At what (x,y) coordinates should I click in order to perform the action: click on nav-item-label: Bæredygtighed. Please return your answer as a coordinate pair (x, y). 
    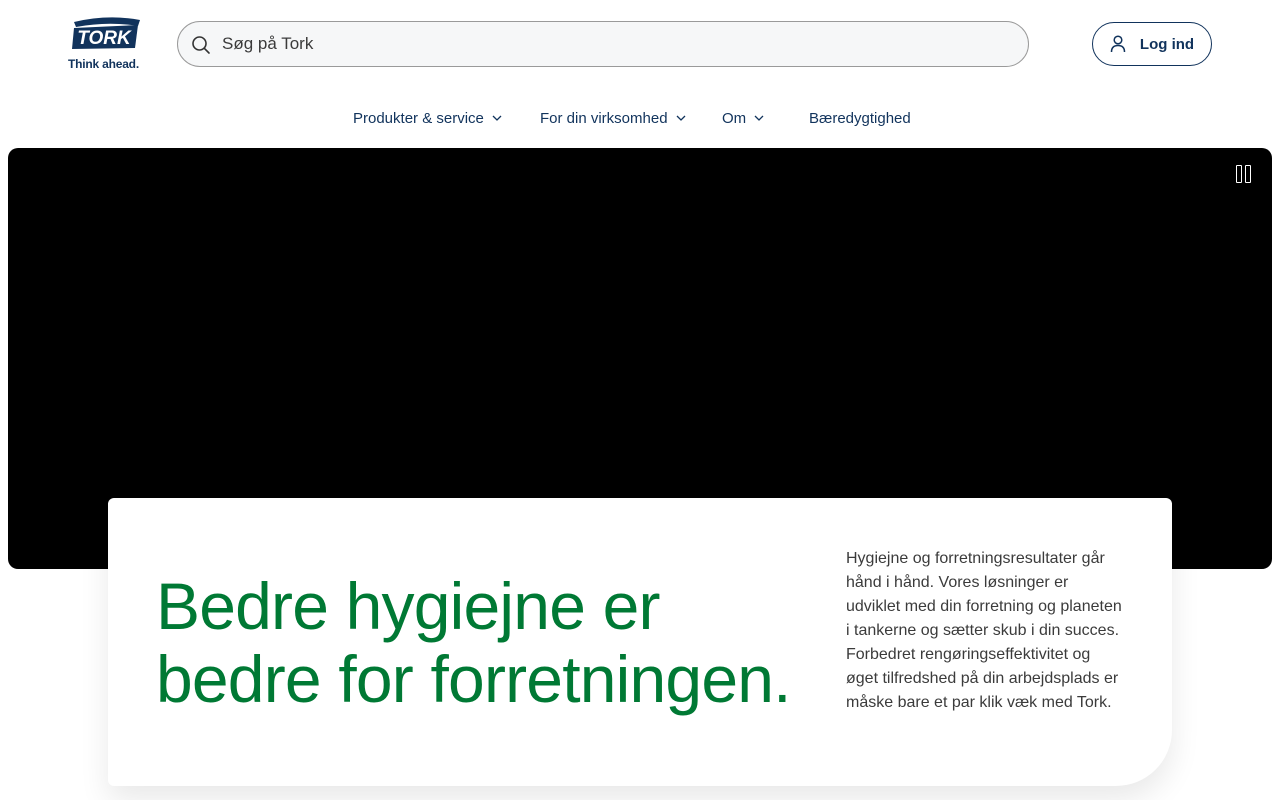
    Looking at the image, I should click on (860, 118).